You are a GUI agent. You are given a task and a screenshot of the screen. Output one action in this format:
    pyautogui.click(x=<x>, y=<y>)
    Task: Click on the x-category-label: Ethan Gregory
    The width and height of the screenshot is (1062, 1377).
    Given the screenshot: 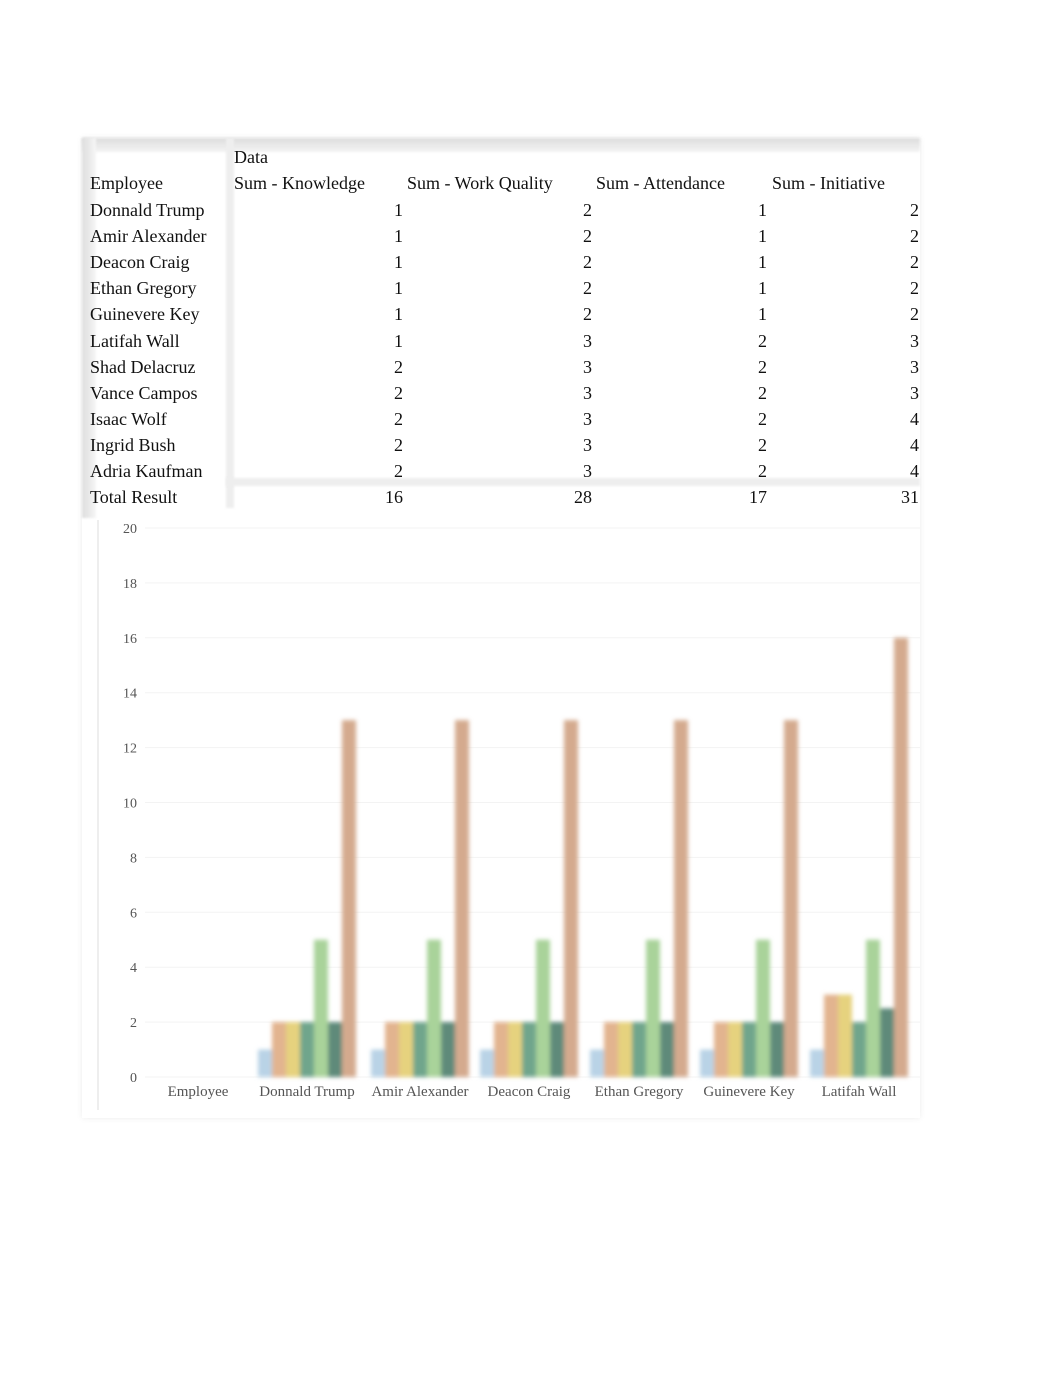 What is the action you would take?
    pyautogui.click(x=639, y=1092)
    